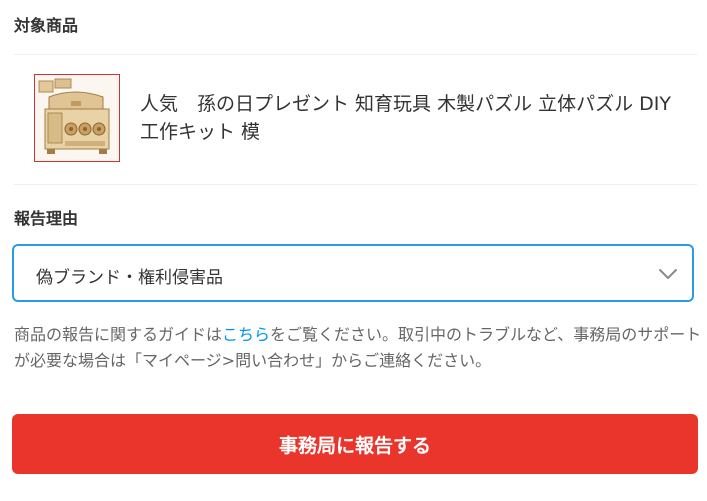  Describe the element at coordinates (46, 25) in the screenshot. I see `section-title-target-item: 対象商品` at that location.